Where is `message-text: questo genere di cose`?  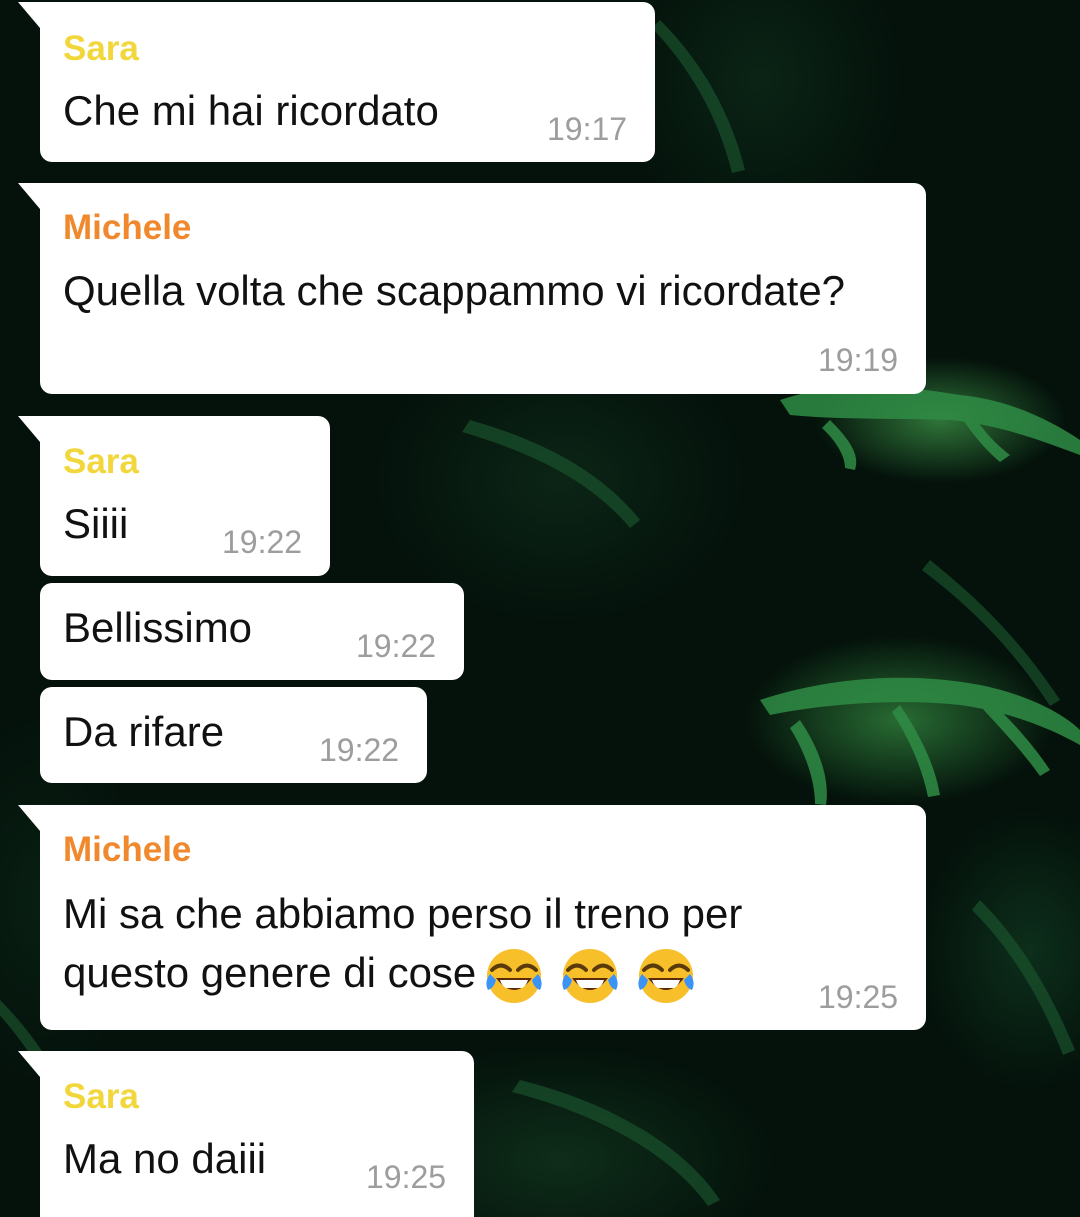
message-text: questo genere di cose is located at coordinates (270, 973).